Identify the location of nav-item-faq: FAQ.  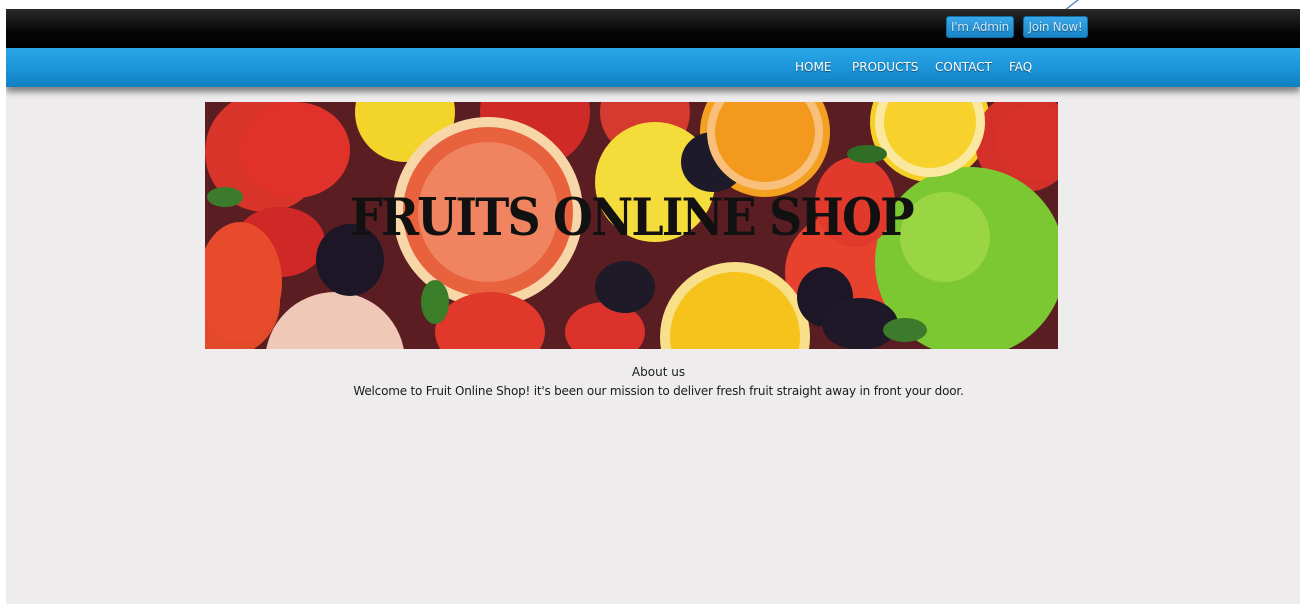
(1020, 67).